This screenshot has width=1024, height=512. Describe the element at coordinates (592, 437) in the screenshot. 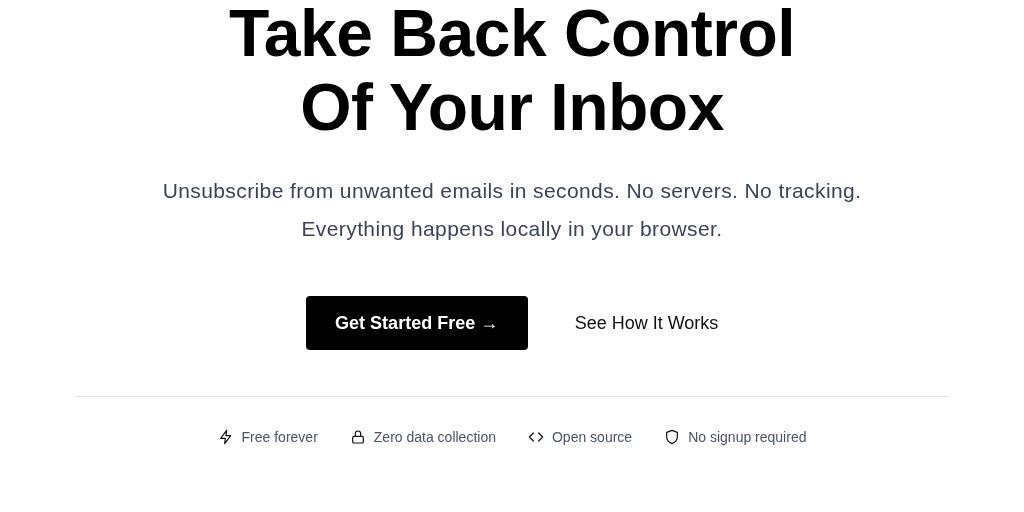

I see `feature-label: Open source` at that location.